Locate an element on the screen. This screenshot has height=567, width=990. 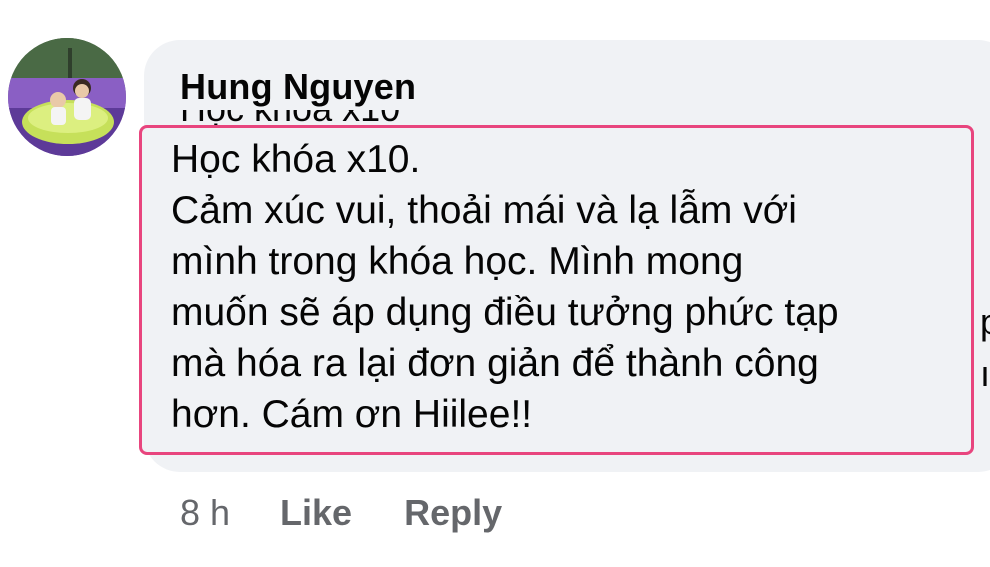
comment-text-line: muốn sẽ áp dụng điều tưởng phức tạp is located at coordinates (505, 312).